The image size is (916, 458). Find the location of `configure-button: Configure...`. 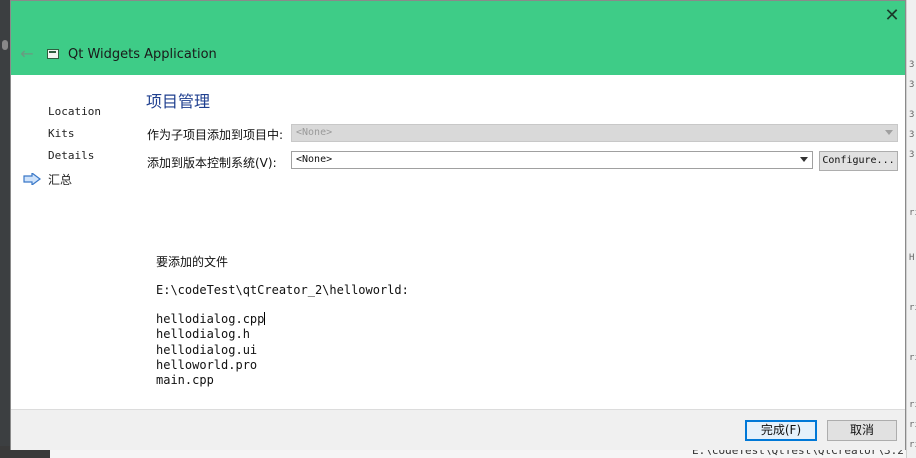

configure-button: Configure... is located at coordinates (858, 161).